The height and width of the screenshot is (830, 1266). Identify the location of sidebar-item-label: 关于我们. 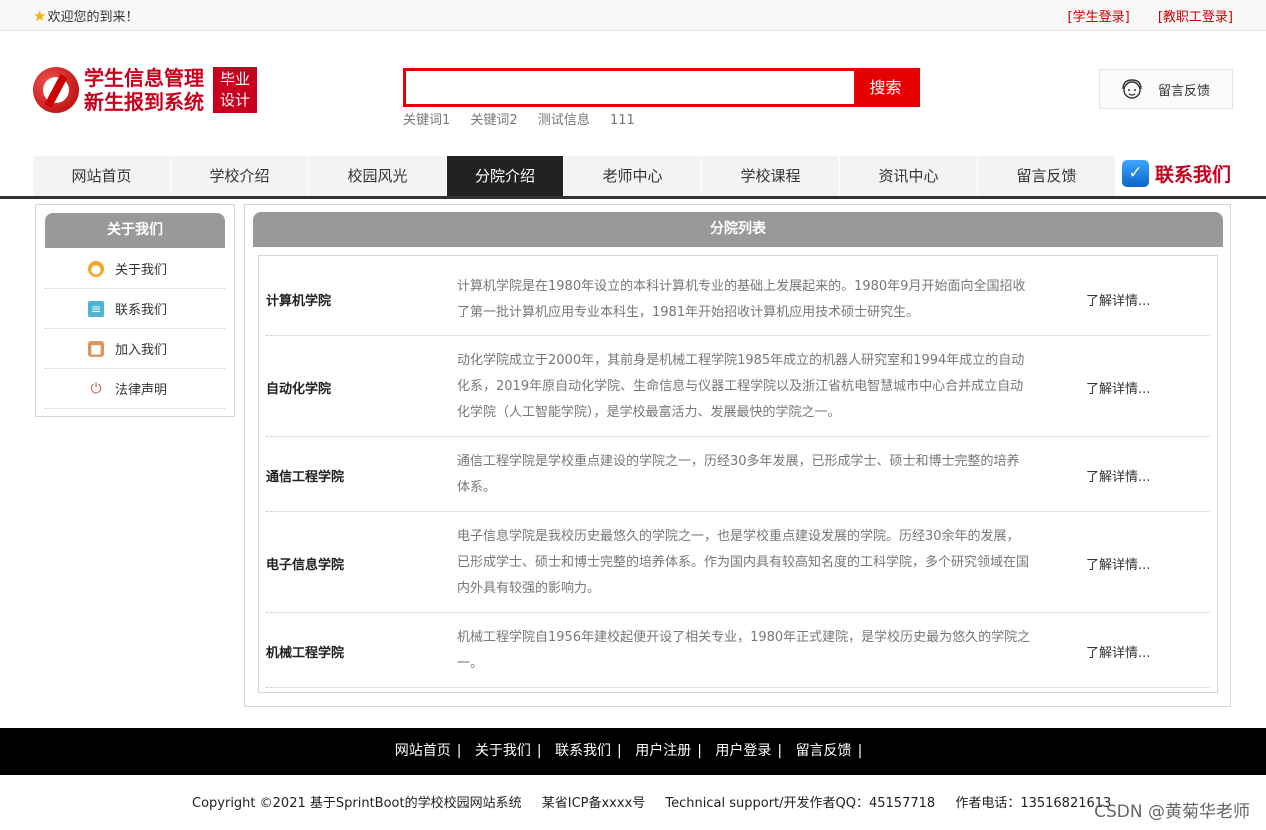
(141, 270).